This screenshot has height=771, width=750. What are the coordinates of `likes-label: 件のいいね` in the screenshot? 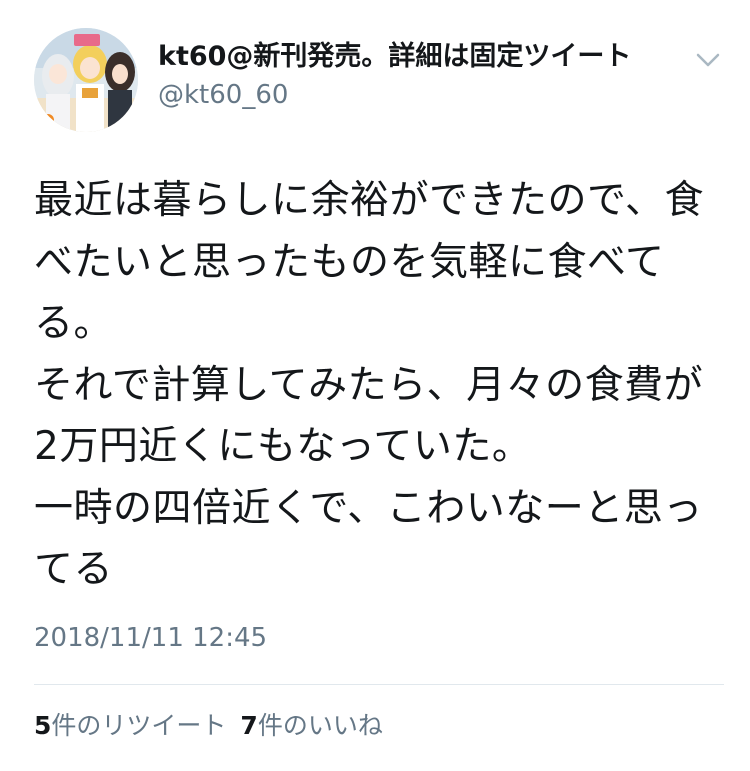 It's located at (320, 725).